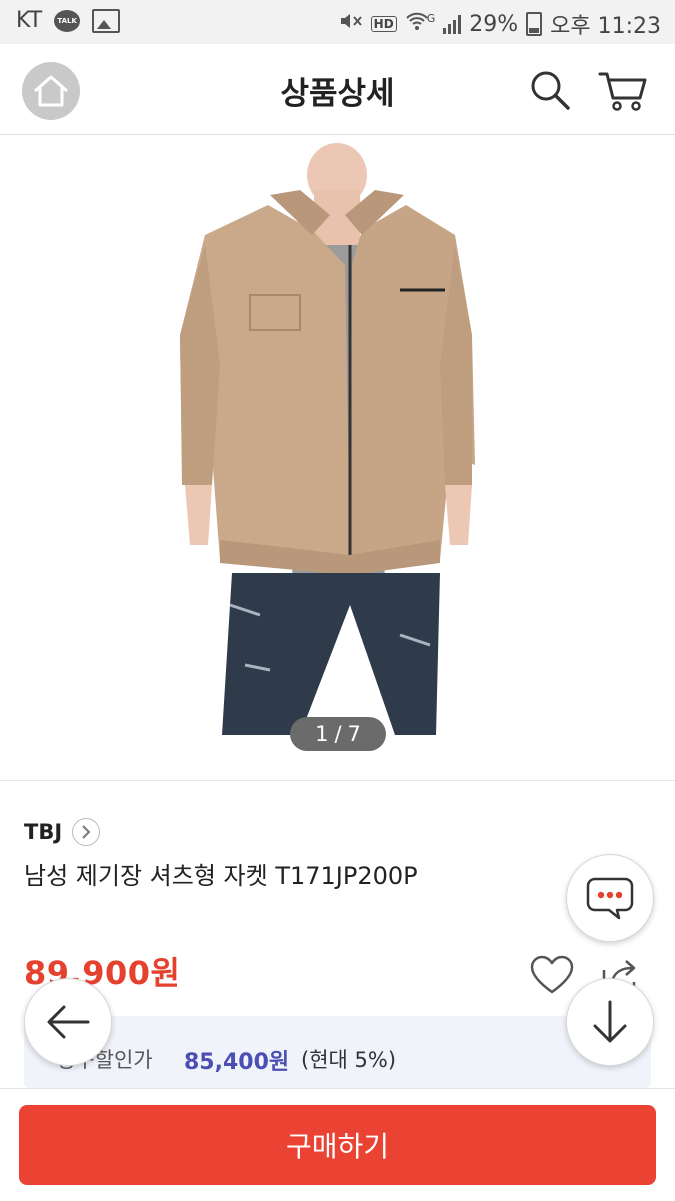  I want to click on brand-name: TBJ, so click(43, 832).